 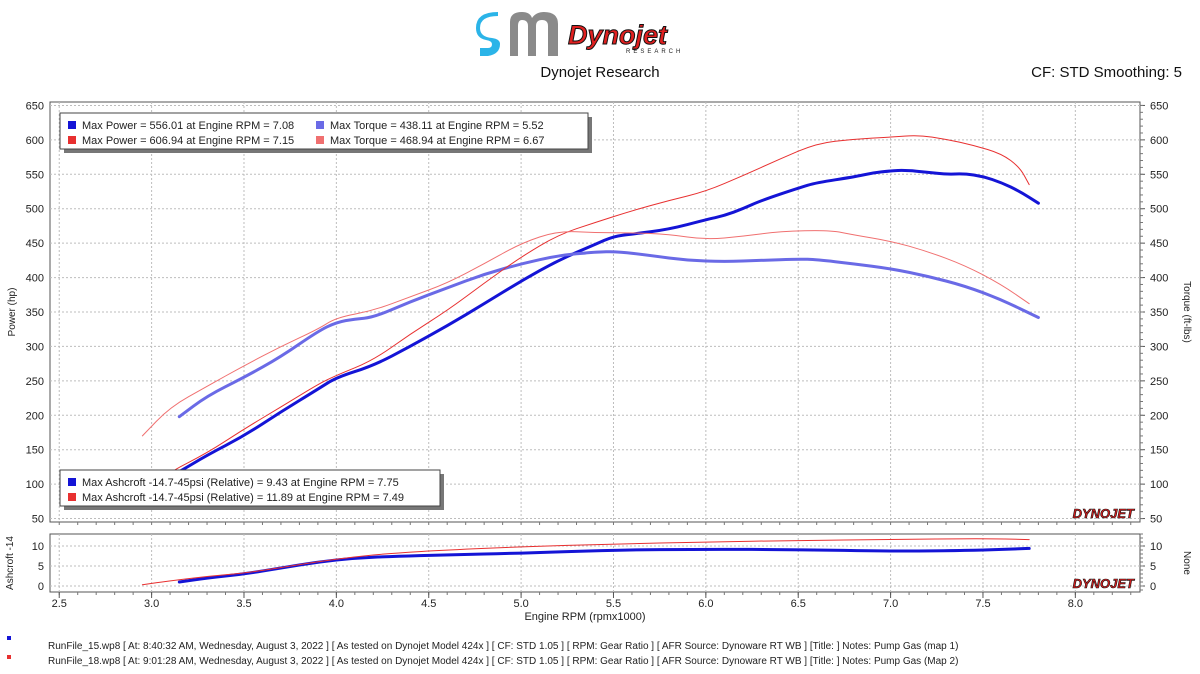 I want to click on run2-marker, so click(x=9, y=657).